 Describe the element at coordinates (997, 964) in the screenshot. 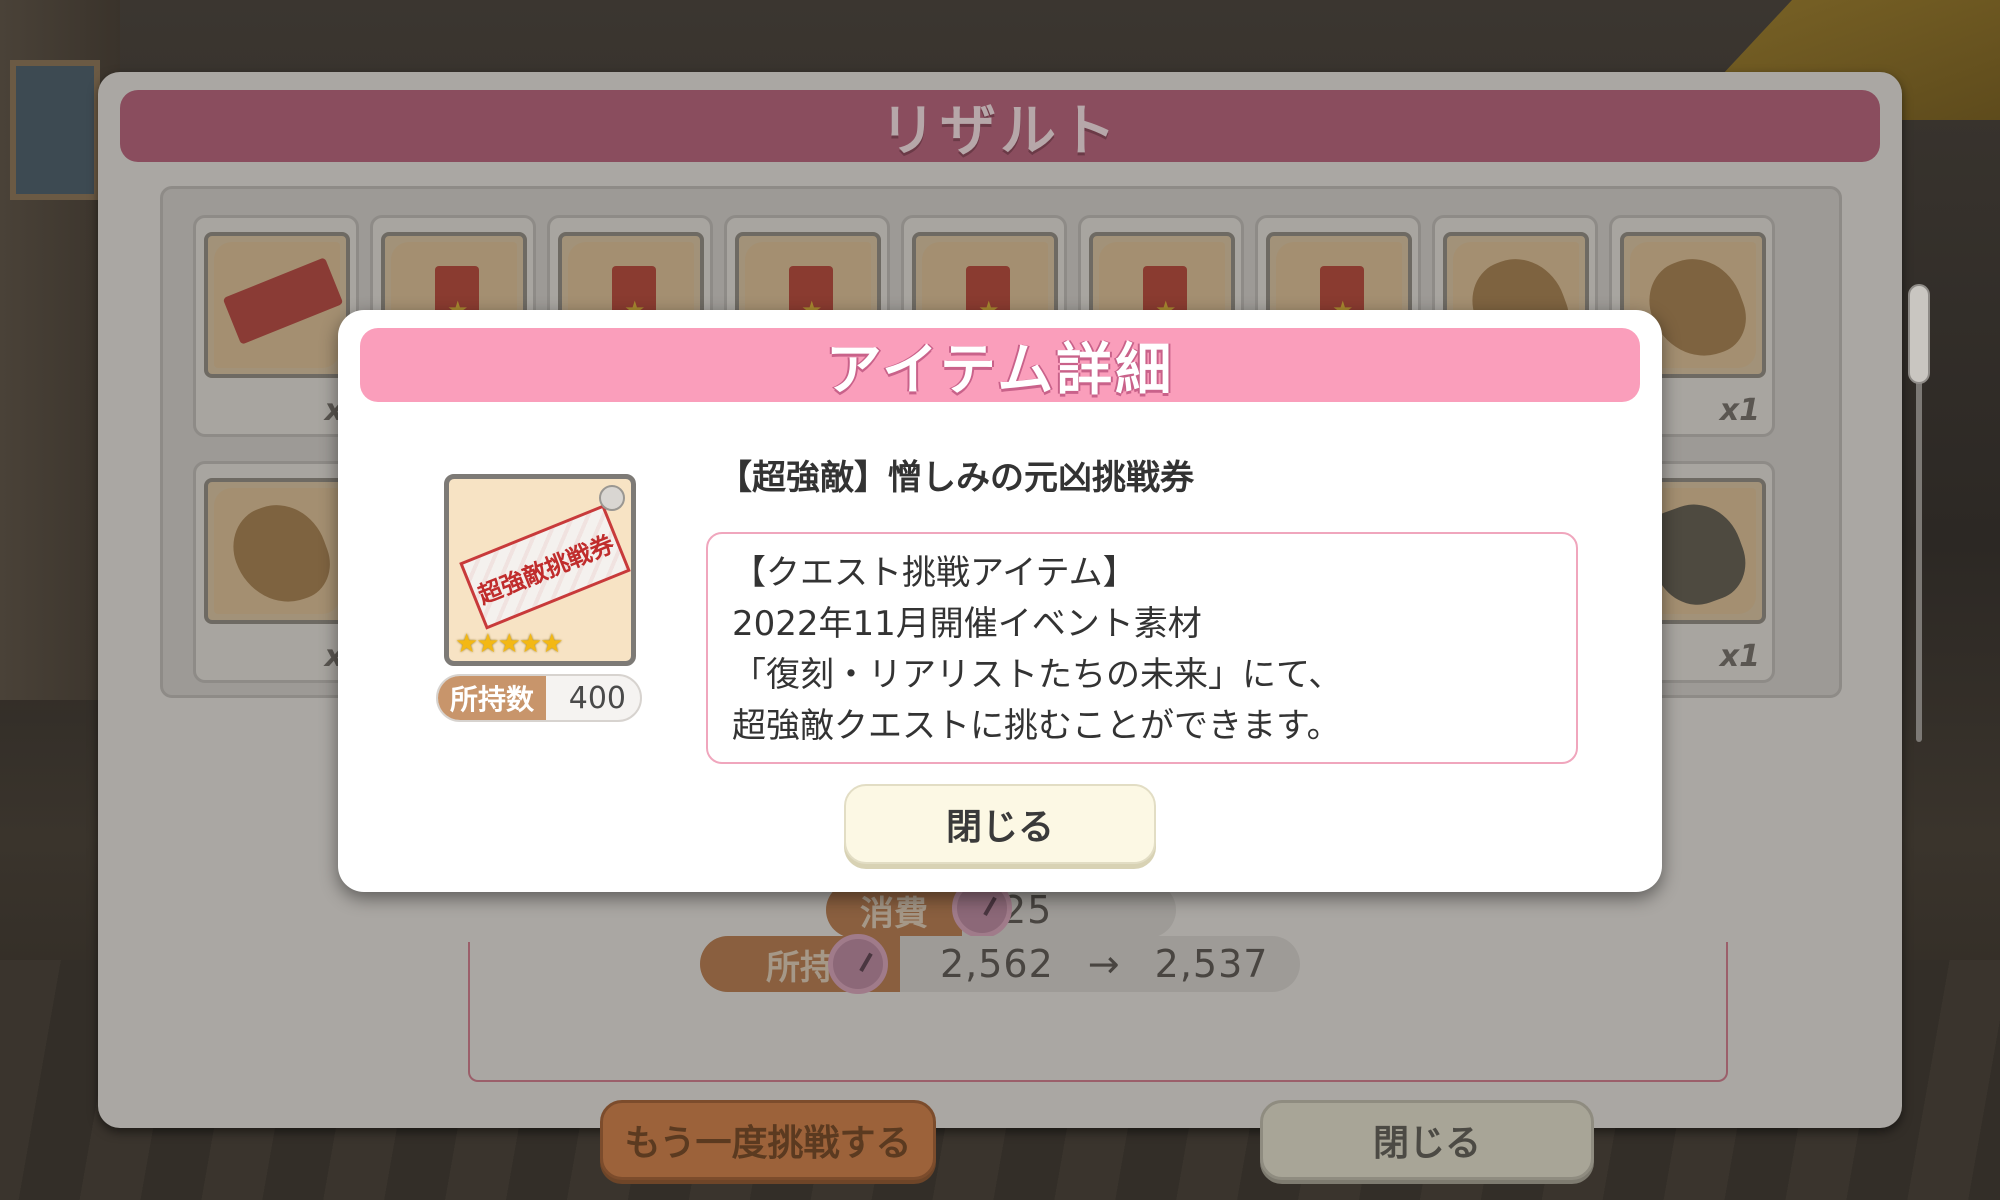

I see `owned-from-value: 2,562` at that location.